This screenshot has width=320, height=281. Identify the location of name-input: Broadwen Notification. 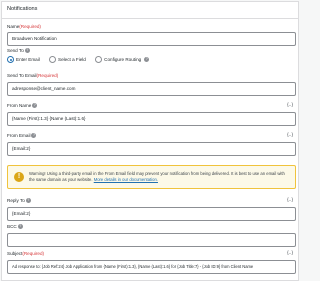
(151, 39).